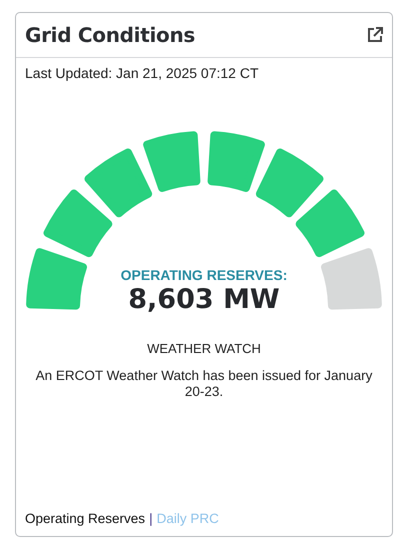 The height and width of the screenshot is (547, 403). I want to click on status-message: An ERCOT Weather Watch has been issued for January 20-23., so click(204, 384).